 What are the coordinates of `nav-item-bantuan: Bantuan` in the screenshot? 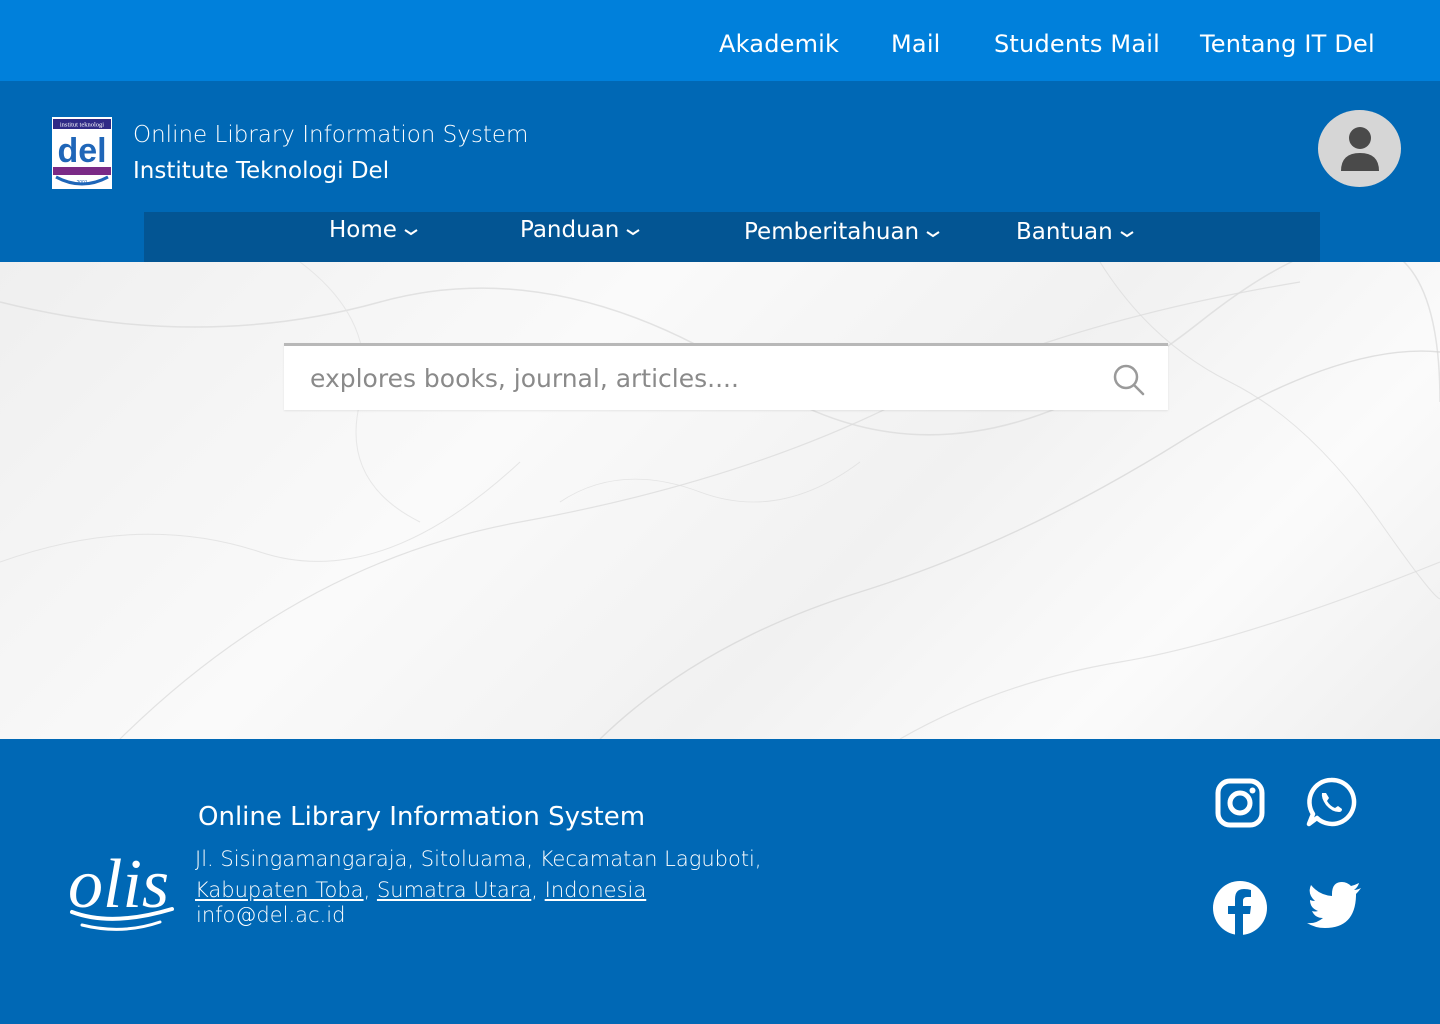 It's located at (1075, 232).